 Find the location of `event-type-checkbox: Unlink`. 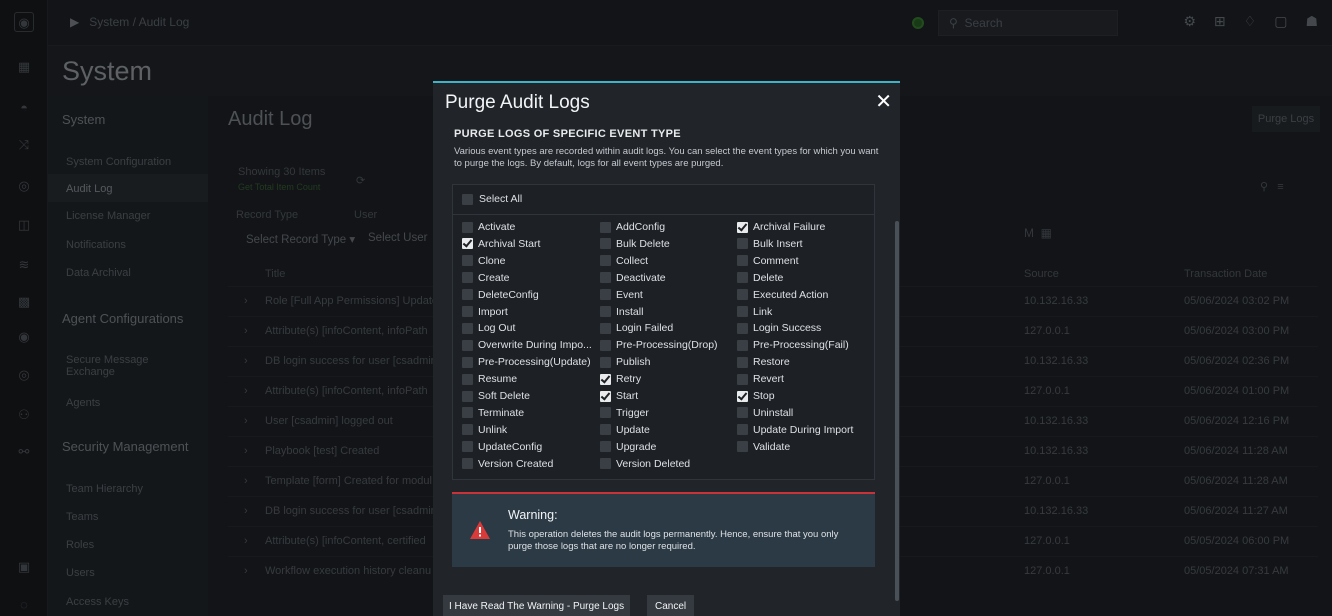

event-type-checkbox: Unlink is located at coordinates (484, 430).